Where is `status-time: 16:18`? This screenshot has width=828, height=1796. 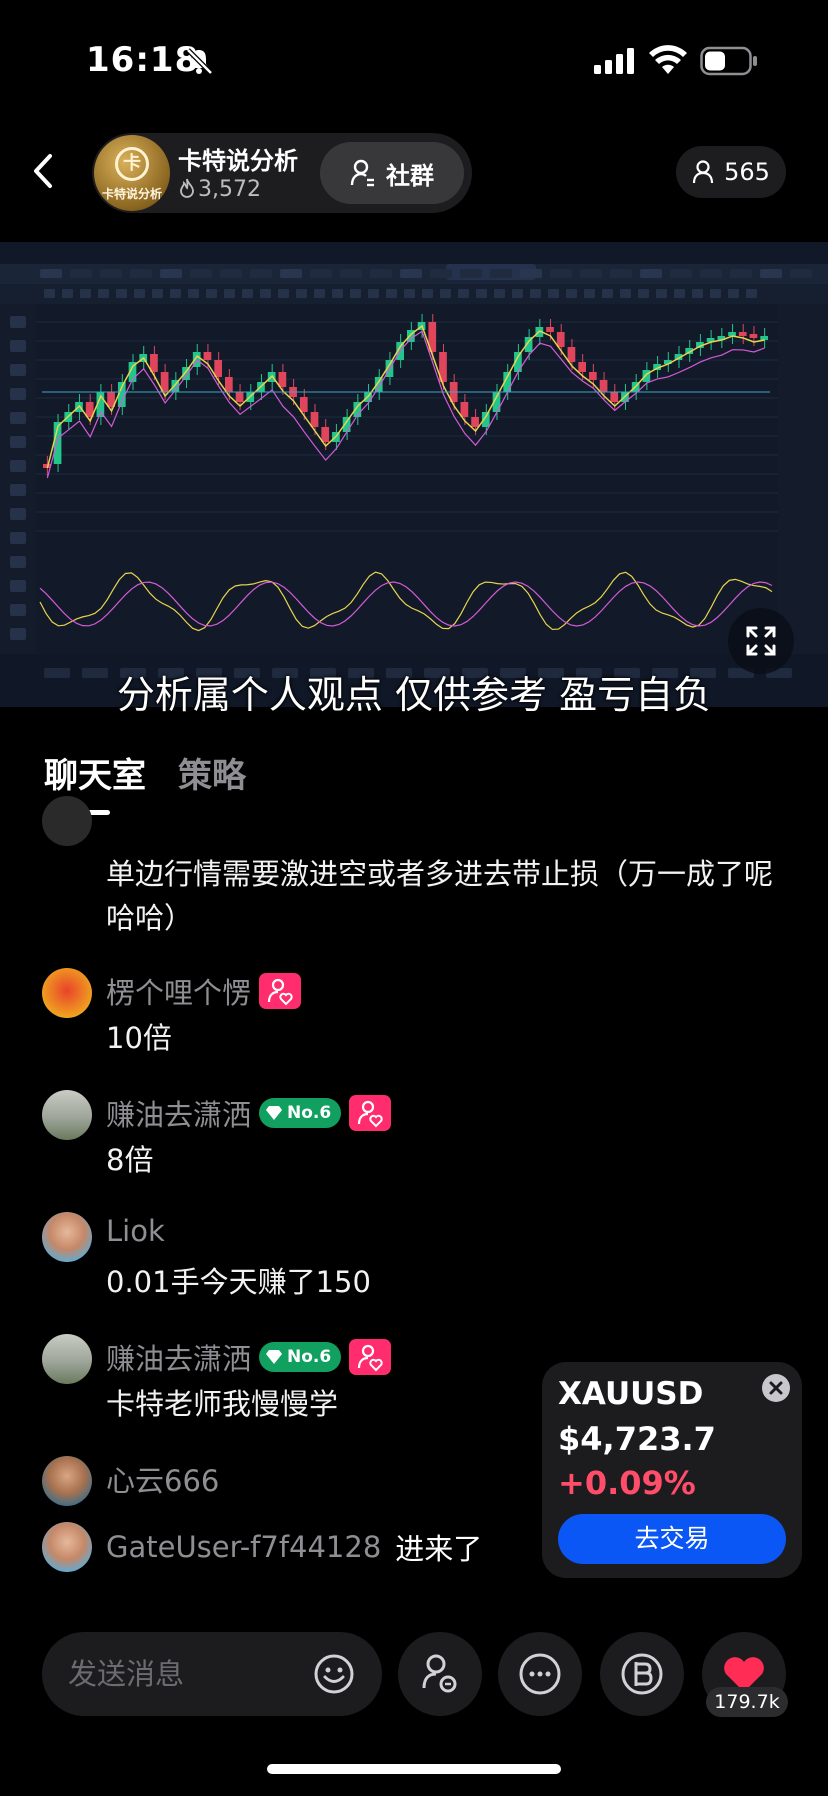
status-time: 16:18 is located at coordinates (143, 60).